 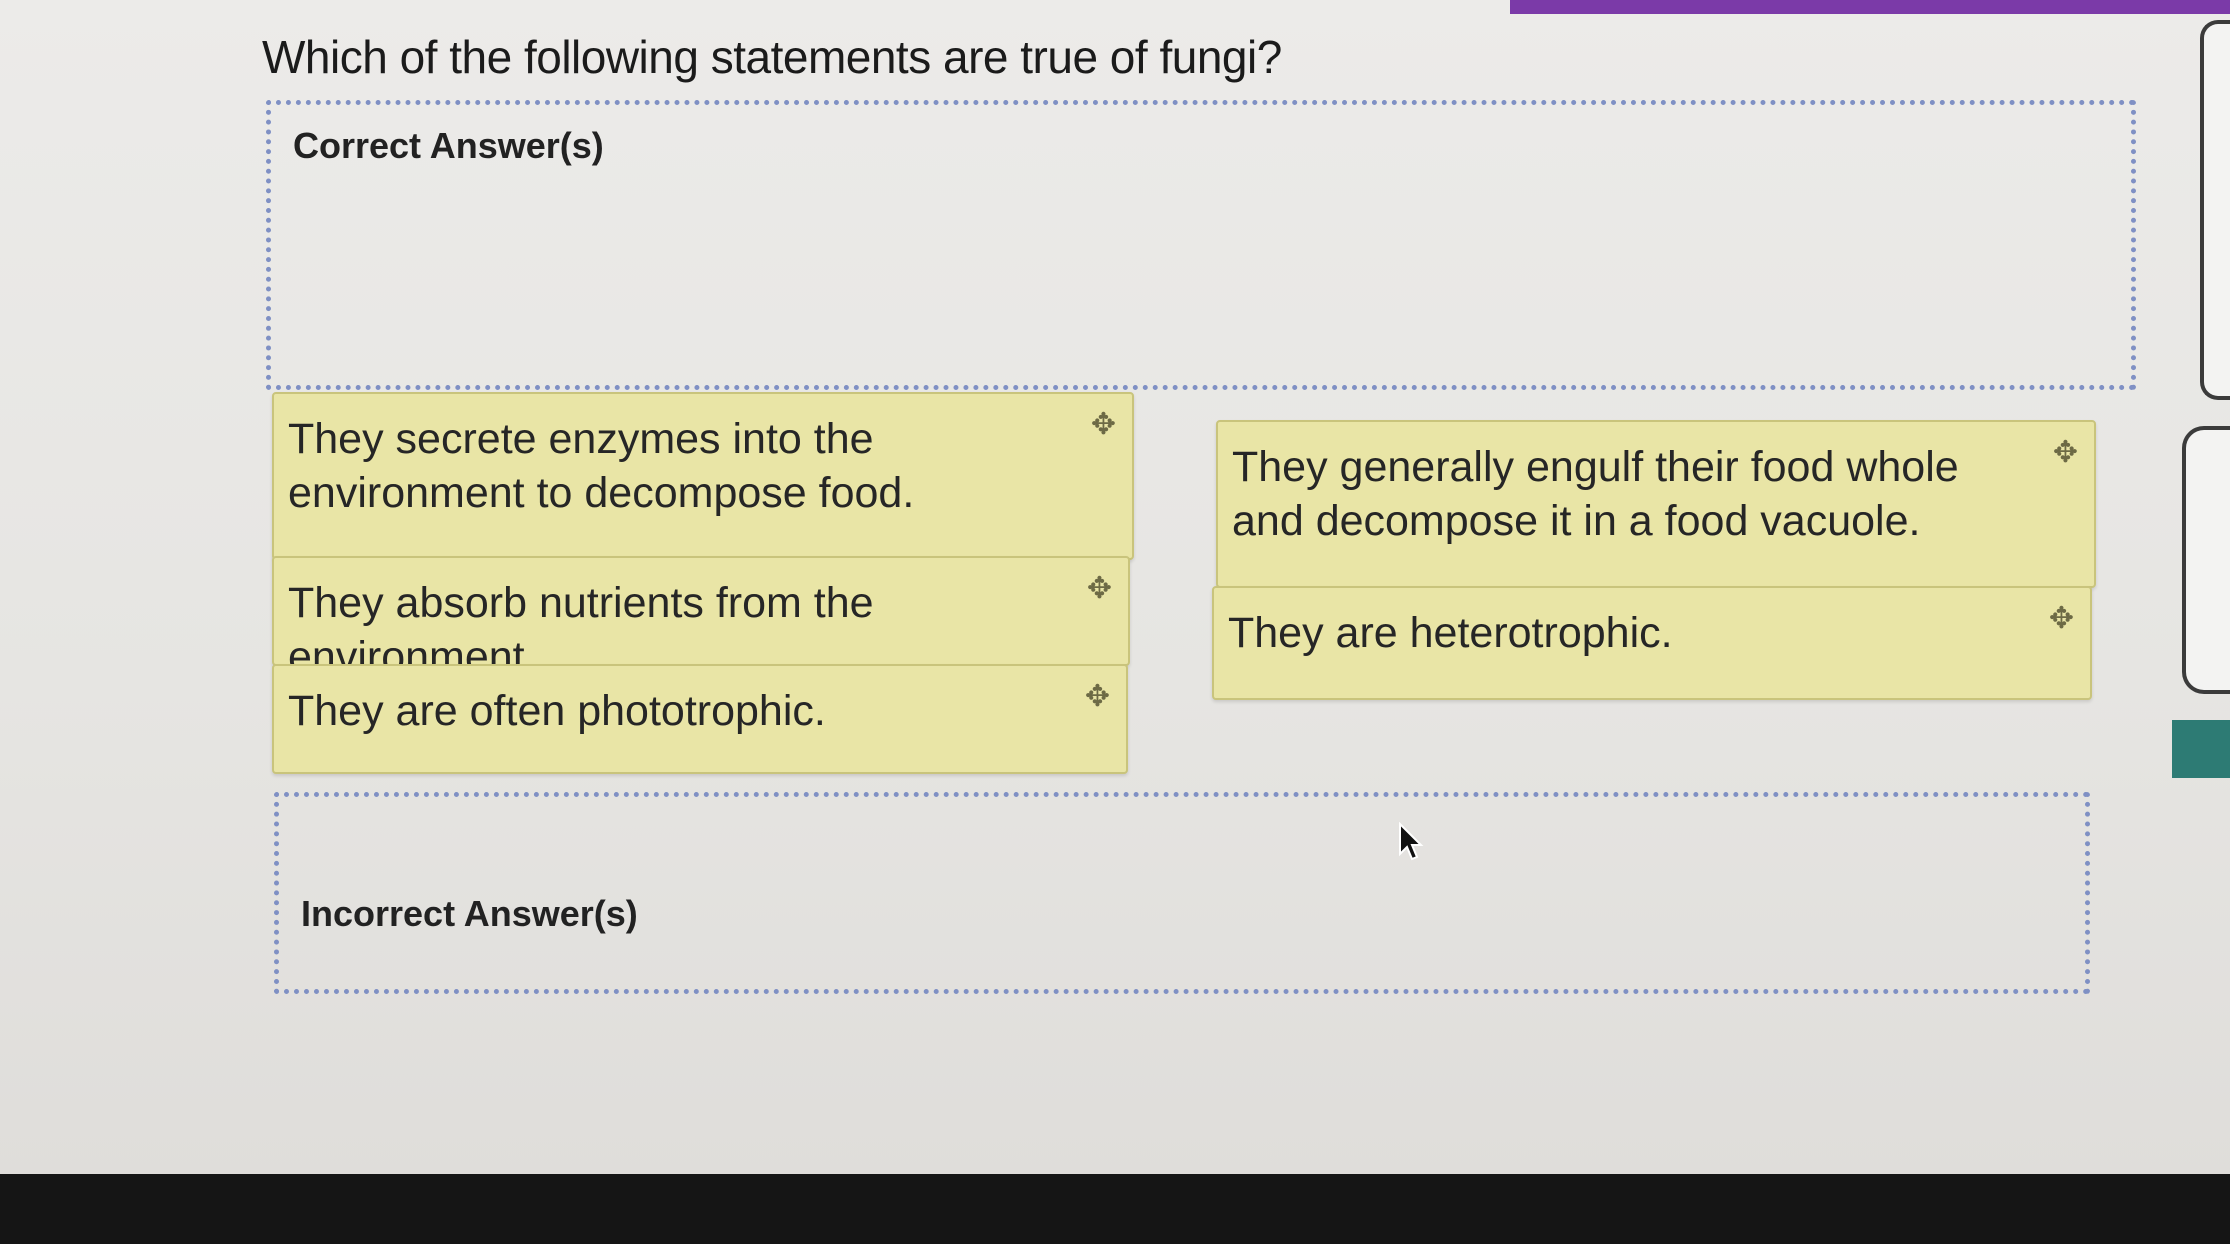 What do you see at coordinates (1450, 633) in the screenshot?
I see `answer-card-text: They are heterotrophic.` at bounding box center [1450, 633].